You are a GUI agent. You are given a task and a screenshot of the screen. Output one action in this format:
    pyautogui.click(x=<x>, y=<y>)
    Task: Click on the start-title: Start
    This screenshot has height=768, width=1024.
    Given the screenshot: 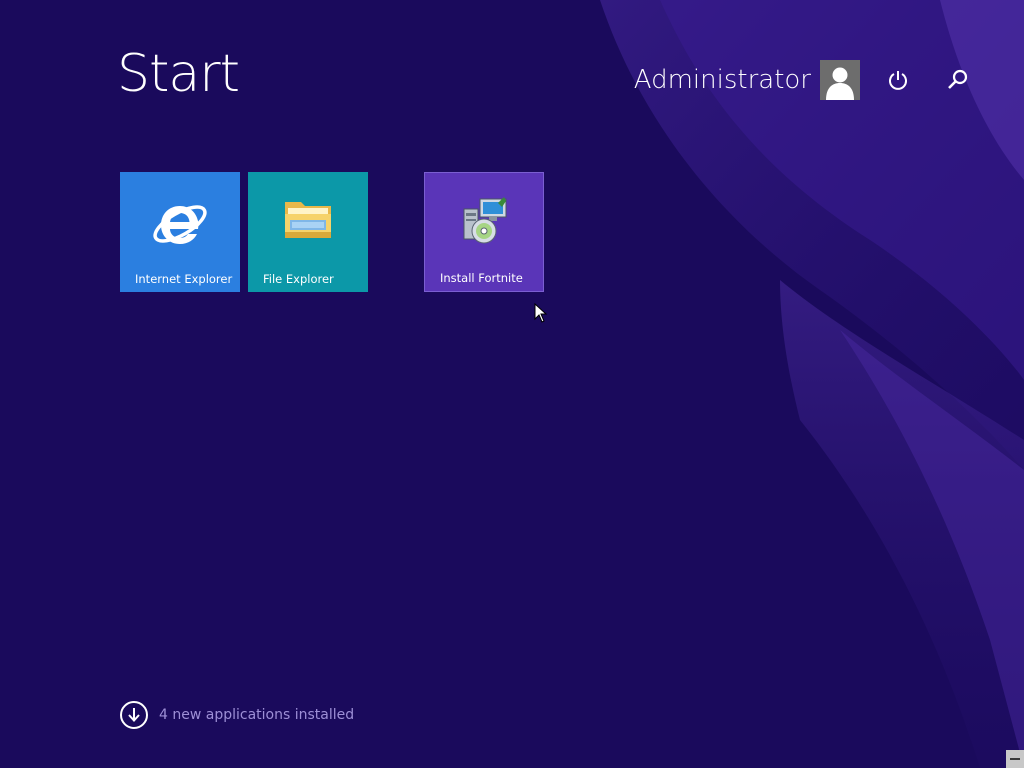 What is the action you would take?
    pyautogui.click(x=178, y=74)
    